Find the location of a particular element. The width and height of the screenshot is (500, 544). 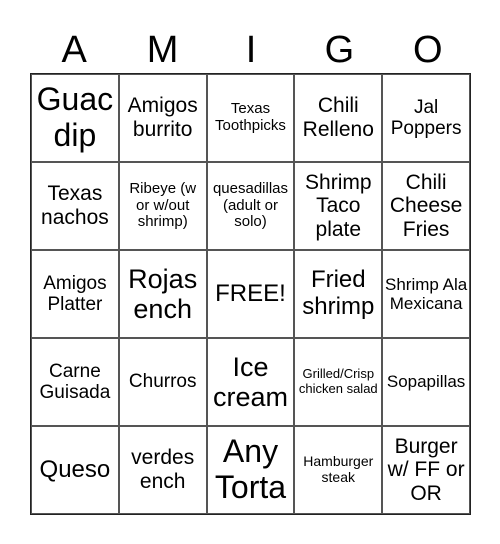

bingo-cell: Ribeye (w or w/out shrimp) is located at coordinates (162, 206).